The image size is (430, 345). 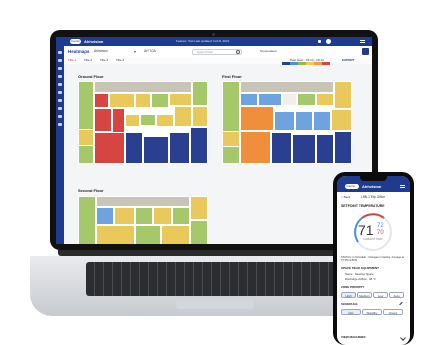 What do you see at coordinates (396, 295) in the screenshot?
I see `fan-option-auto: Auto` at bounding box center [396, 295].